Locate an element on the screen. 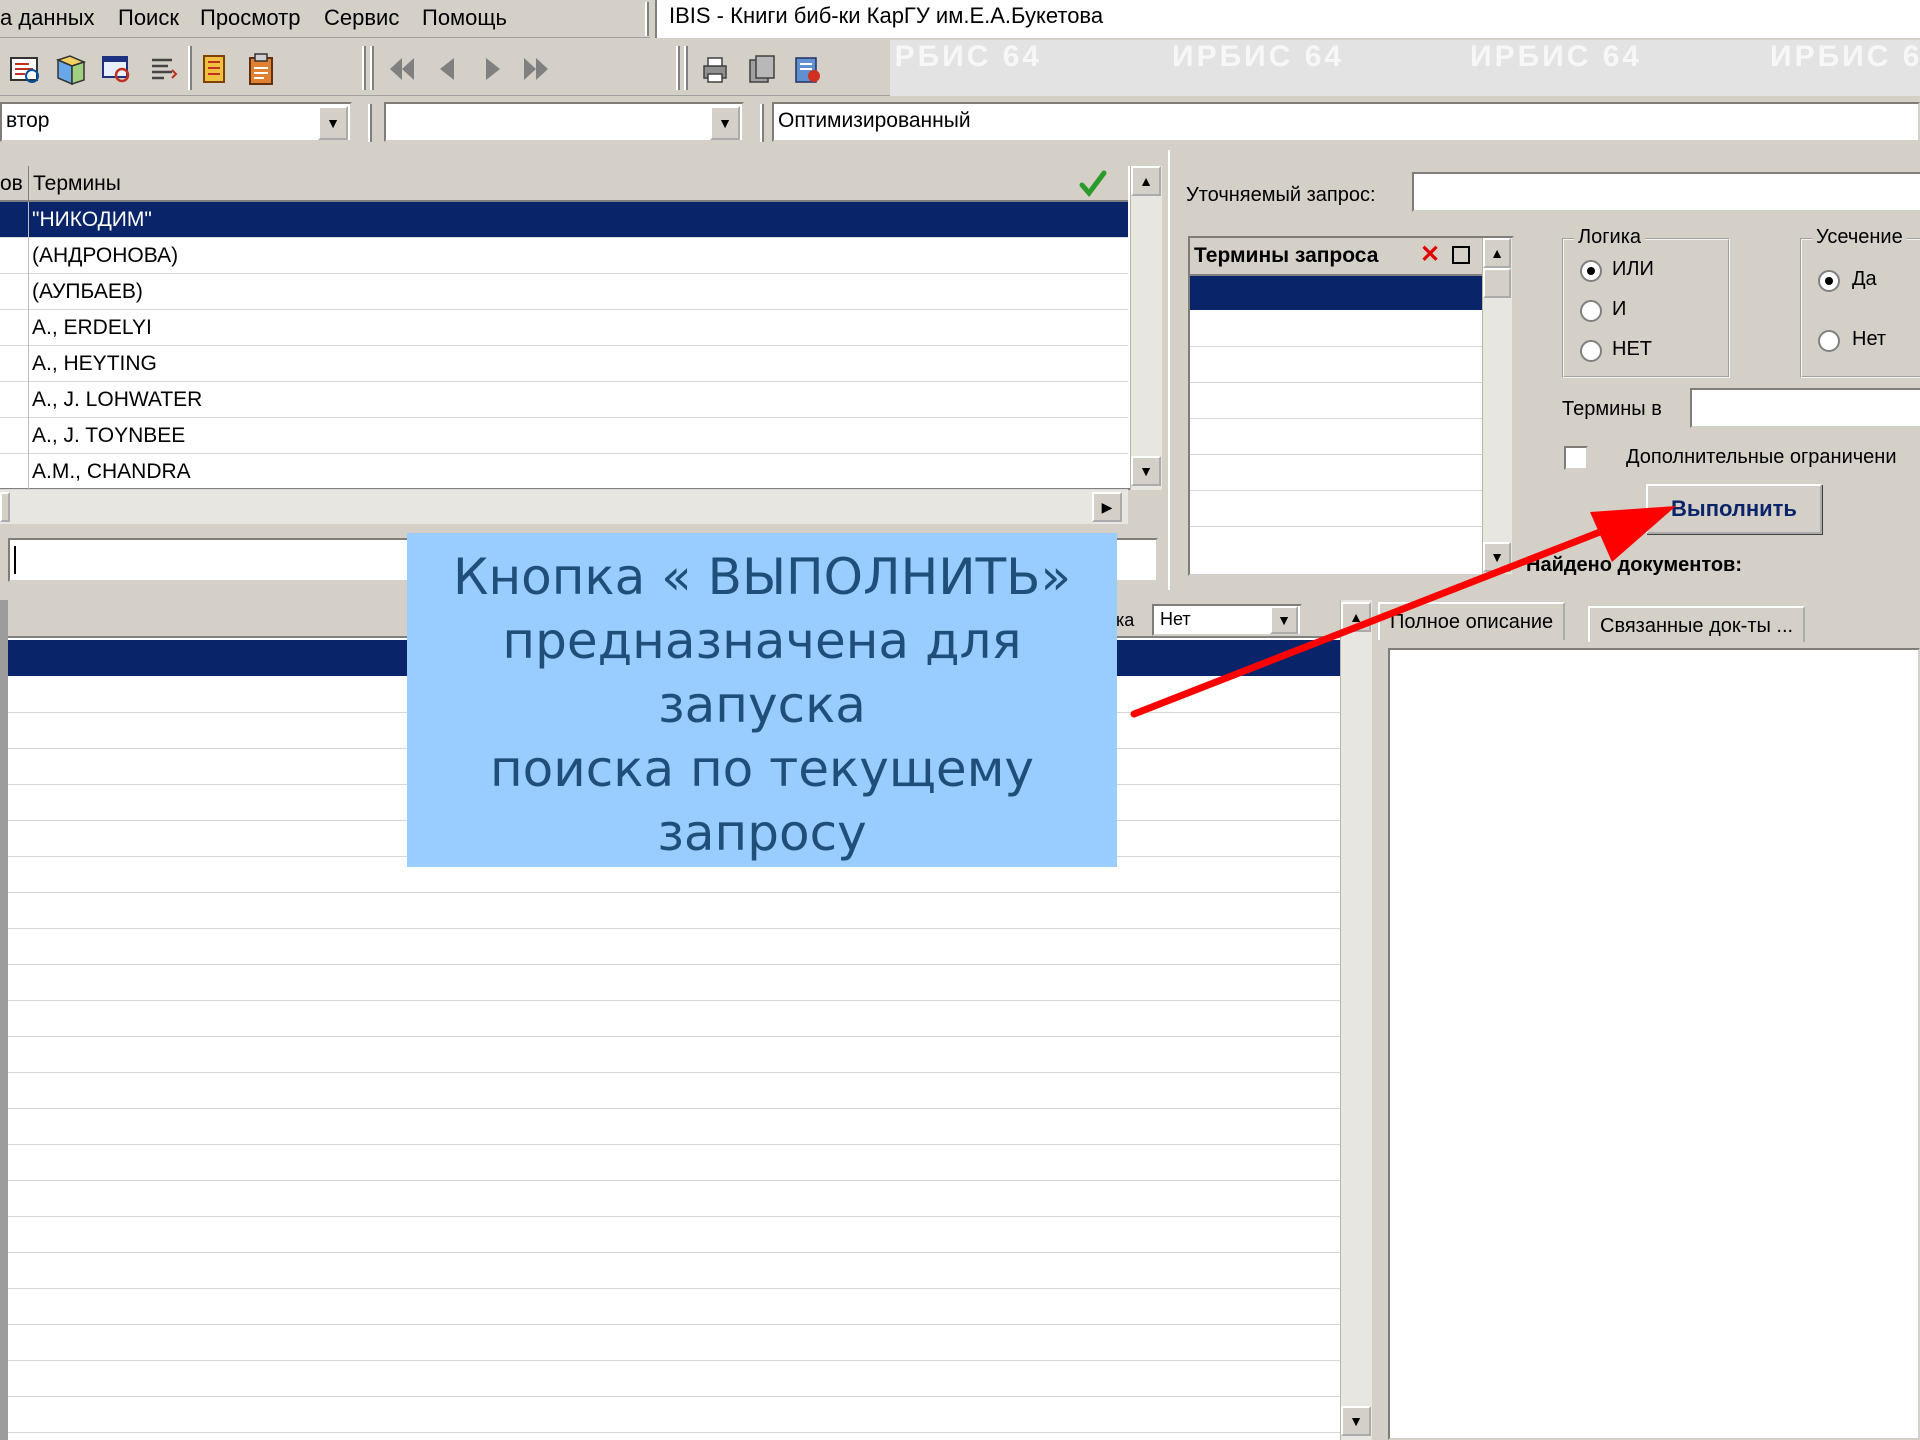  refine-query-input is located at coordinates (1666, 192).